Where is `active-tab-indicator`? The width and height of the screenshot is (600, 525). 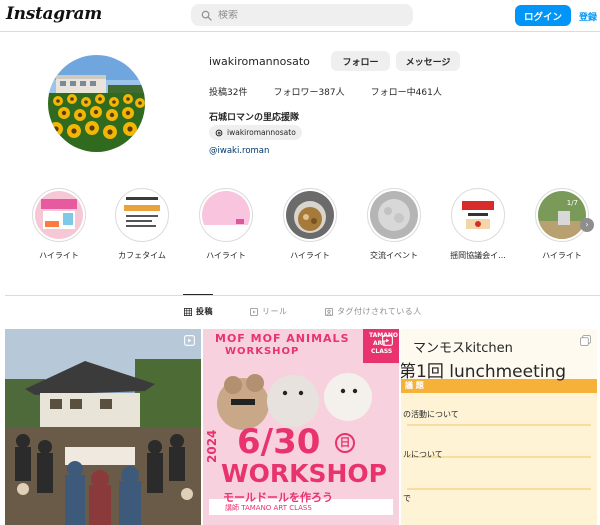
active-tab-indicator is located at coordinates (198, 294).